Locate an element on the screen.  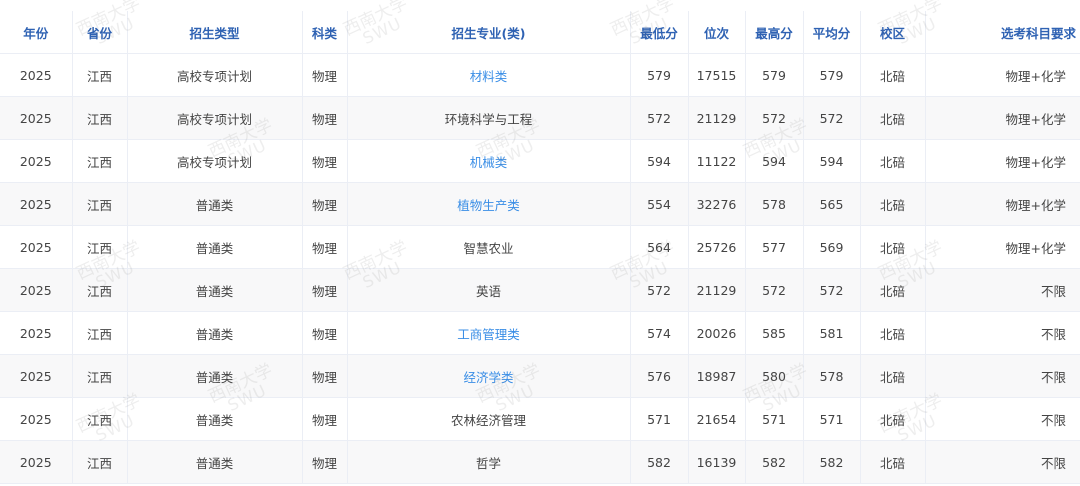
cell-major: 机械类 is located at coordinates (489, 161).